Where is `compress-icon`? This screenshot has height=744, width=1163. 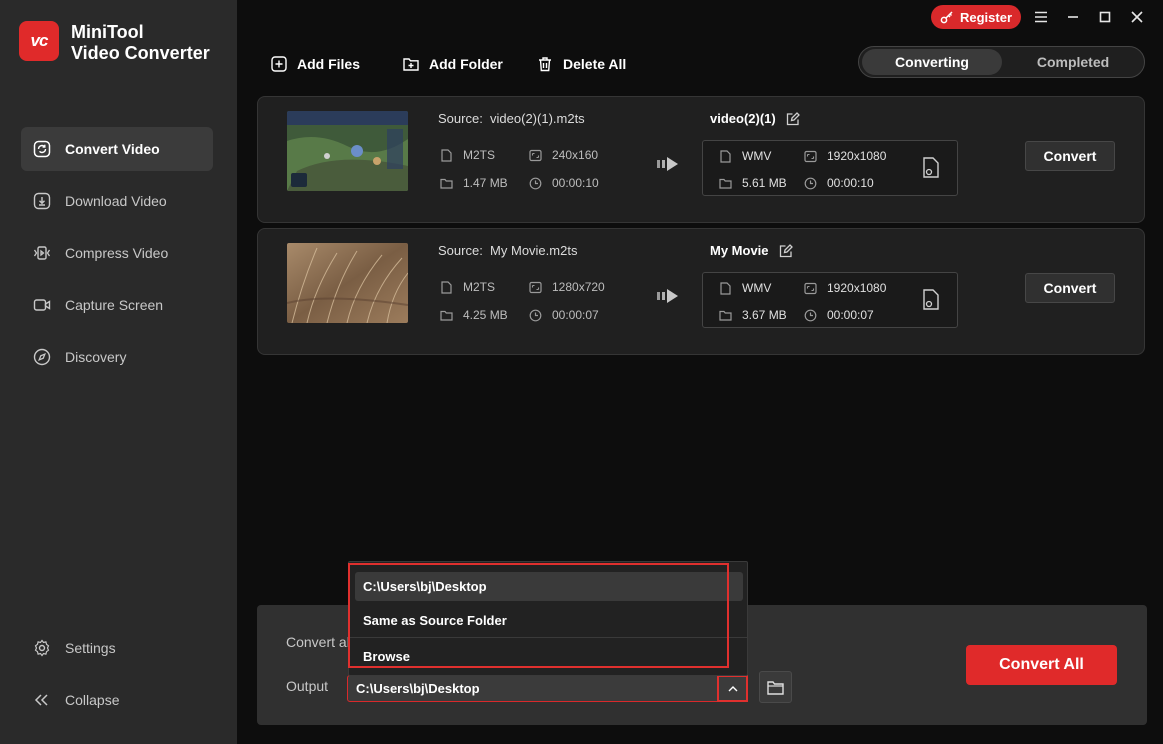 compress-icon is located at coordinates (42, 253).